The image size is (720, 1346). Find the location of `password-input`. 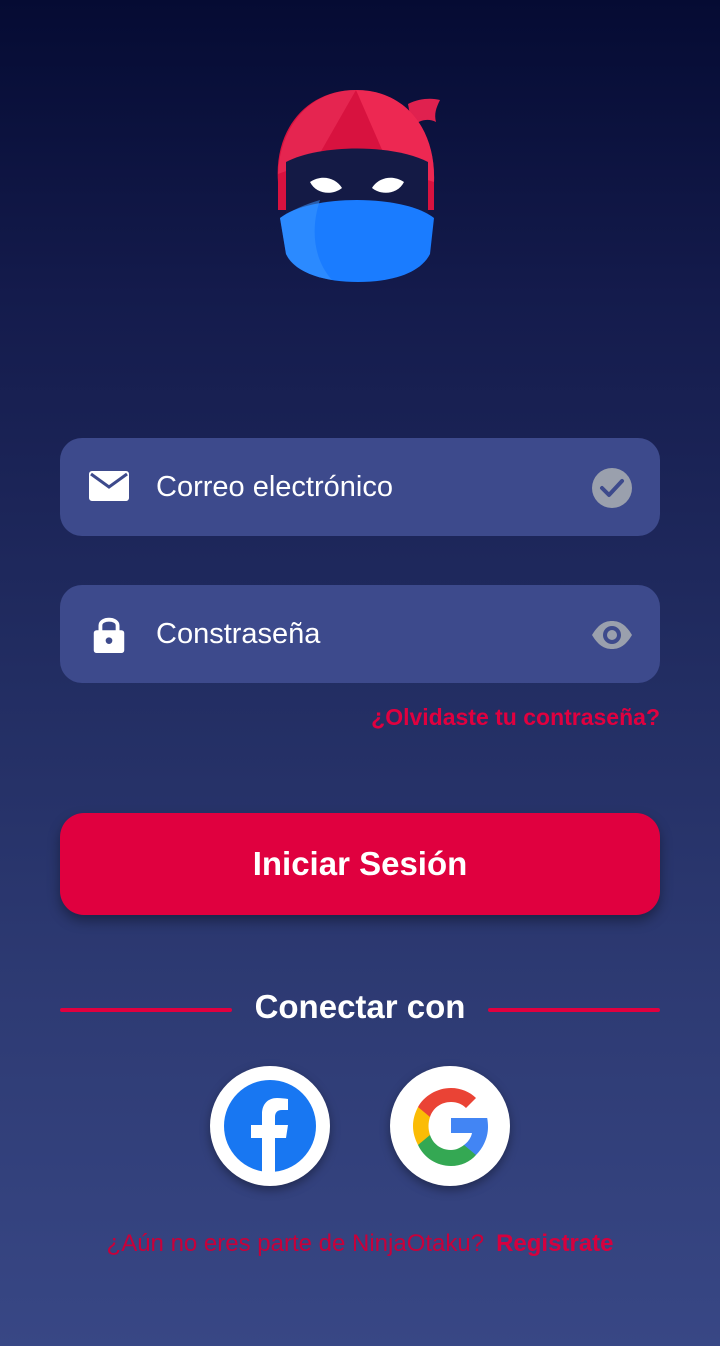

password-input is located at coordinates (361, 634).